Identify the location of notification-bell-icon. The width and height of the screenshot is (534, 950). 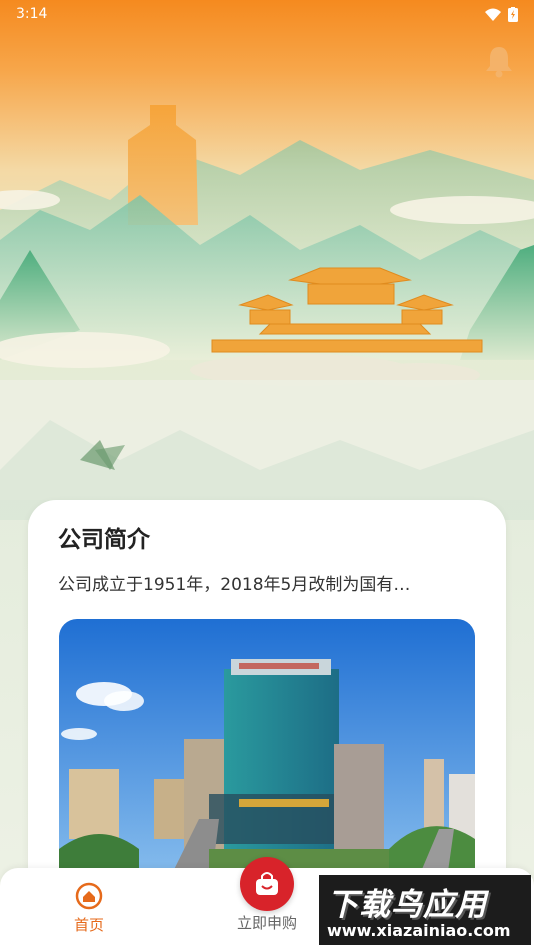
(499, 61).